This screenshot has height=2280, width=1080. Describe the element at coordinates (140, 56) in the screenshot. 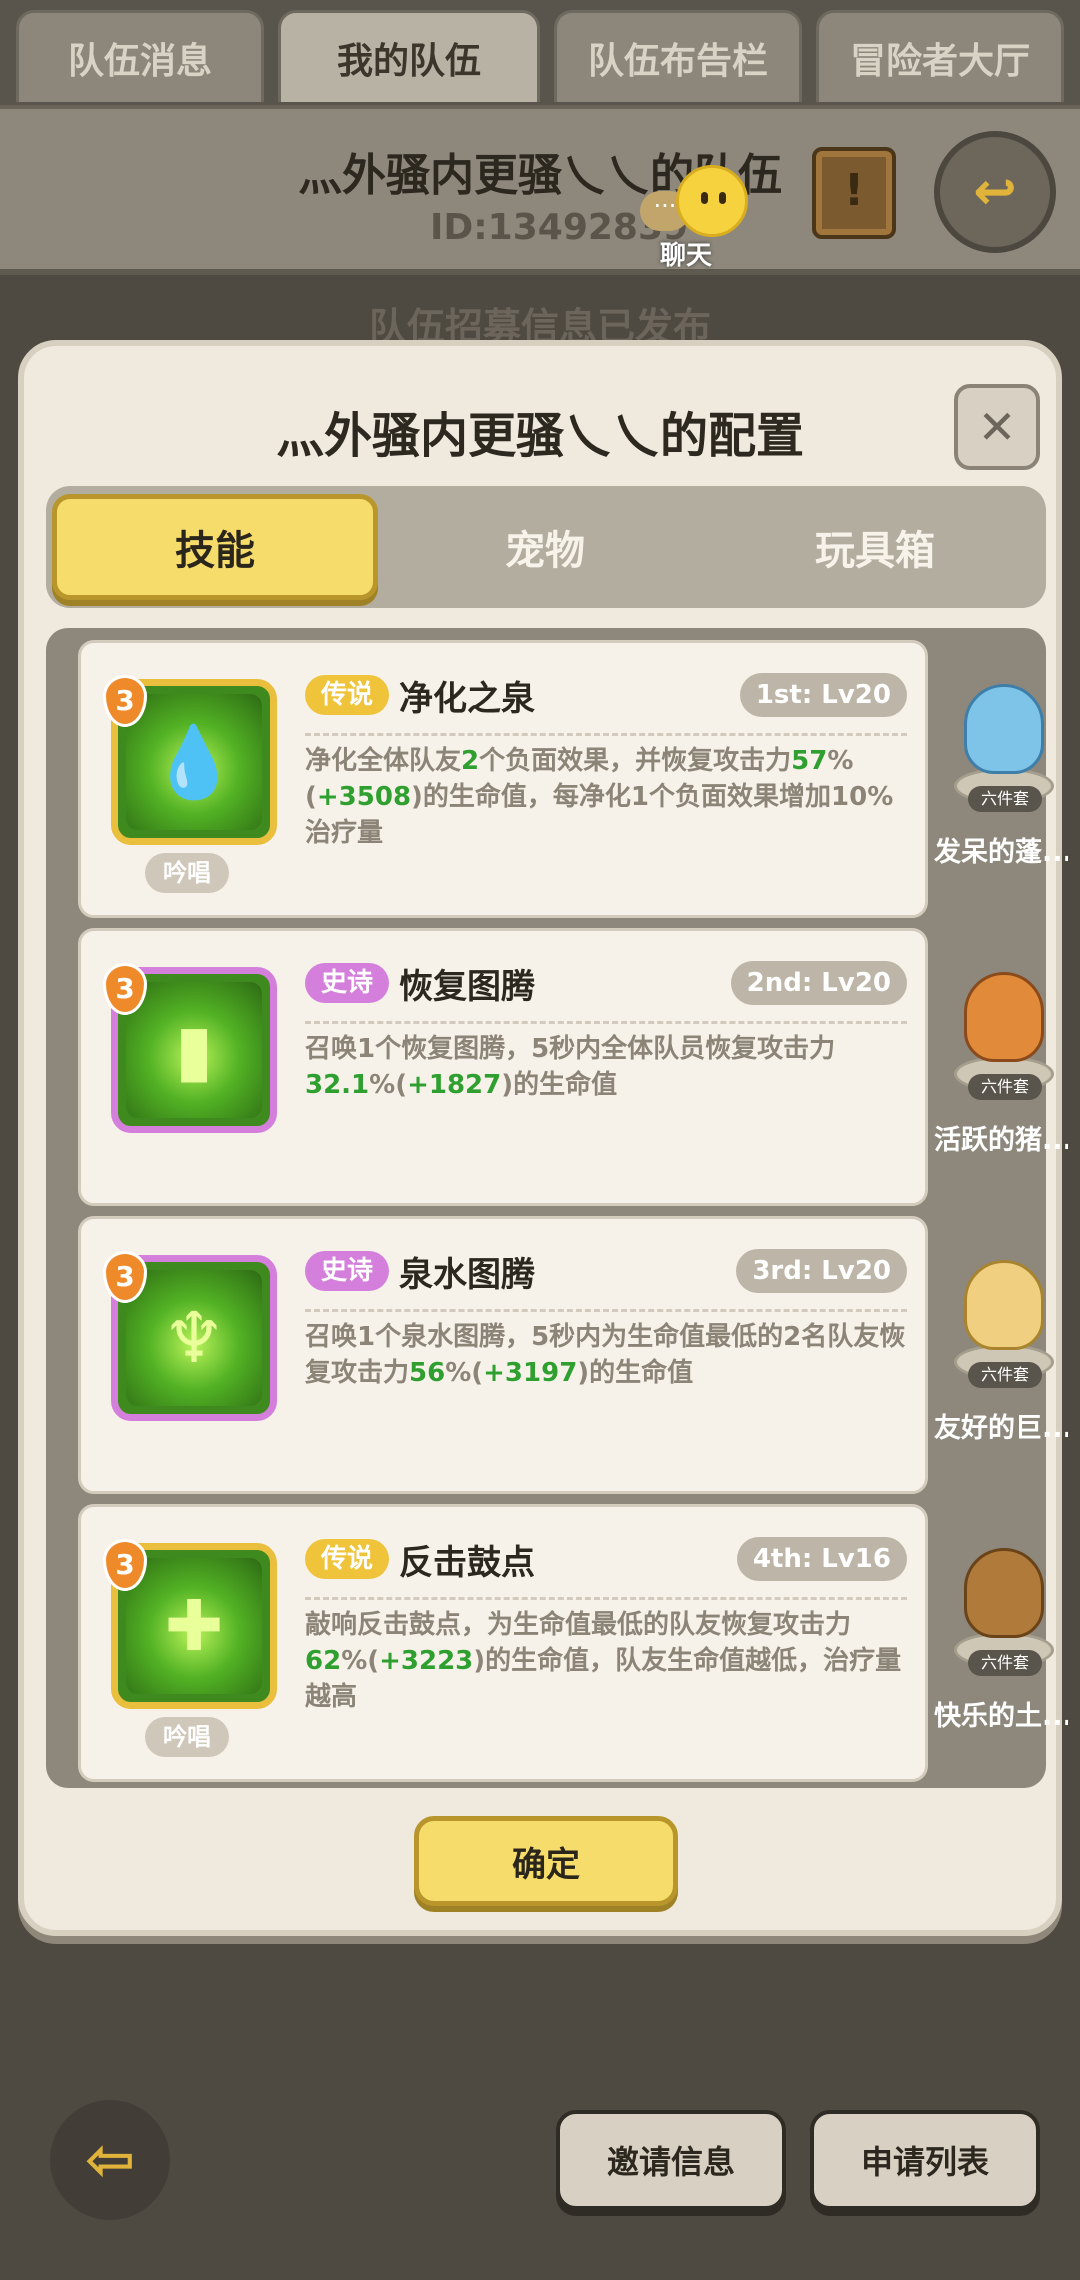

I see `tab-team-messages: 队伍消息` at that location.